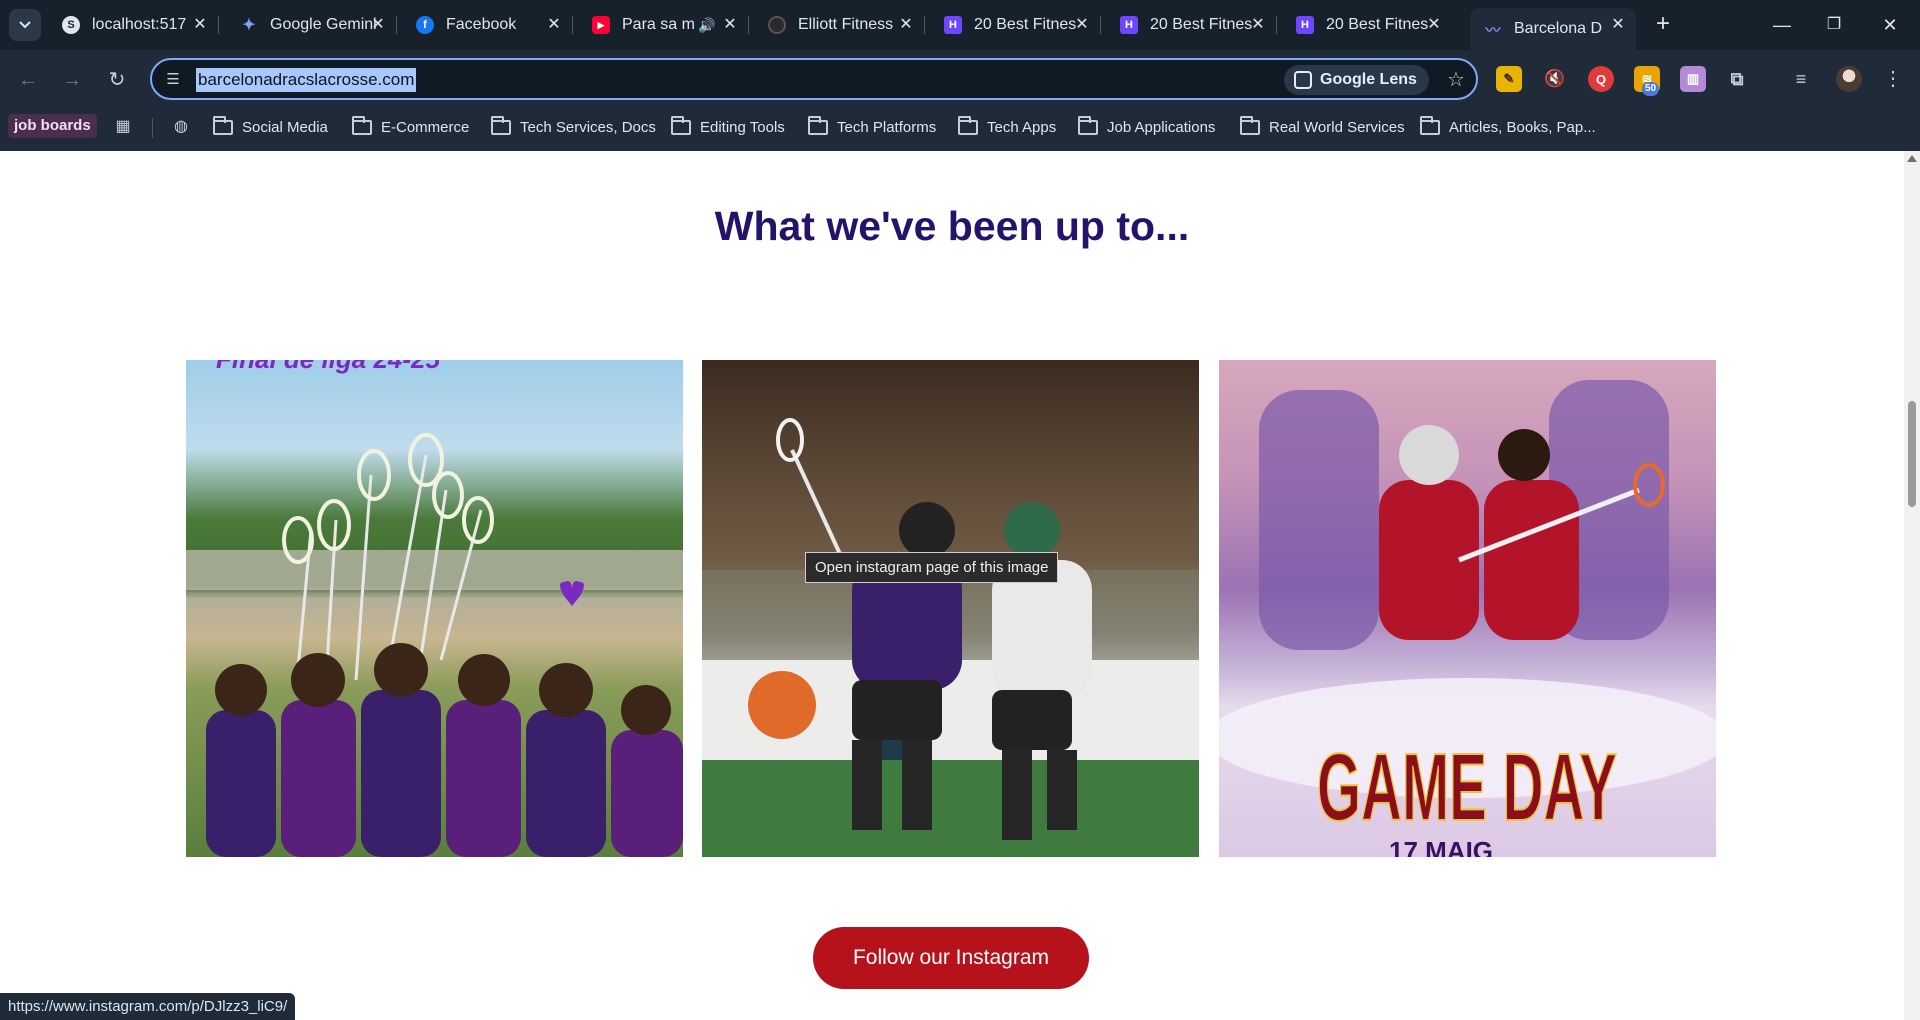 The height and width of the screenshot is (1020, 1920). Describe the element at coordinates (1509, 79) in the screenshot. I see `highlighter-extension-icon: ✎` at that location.